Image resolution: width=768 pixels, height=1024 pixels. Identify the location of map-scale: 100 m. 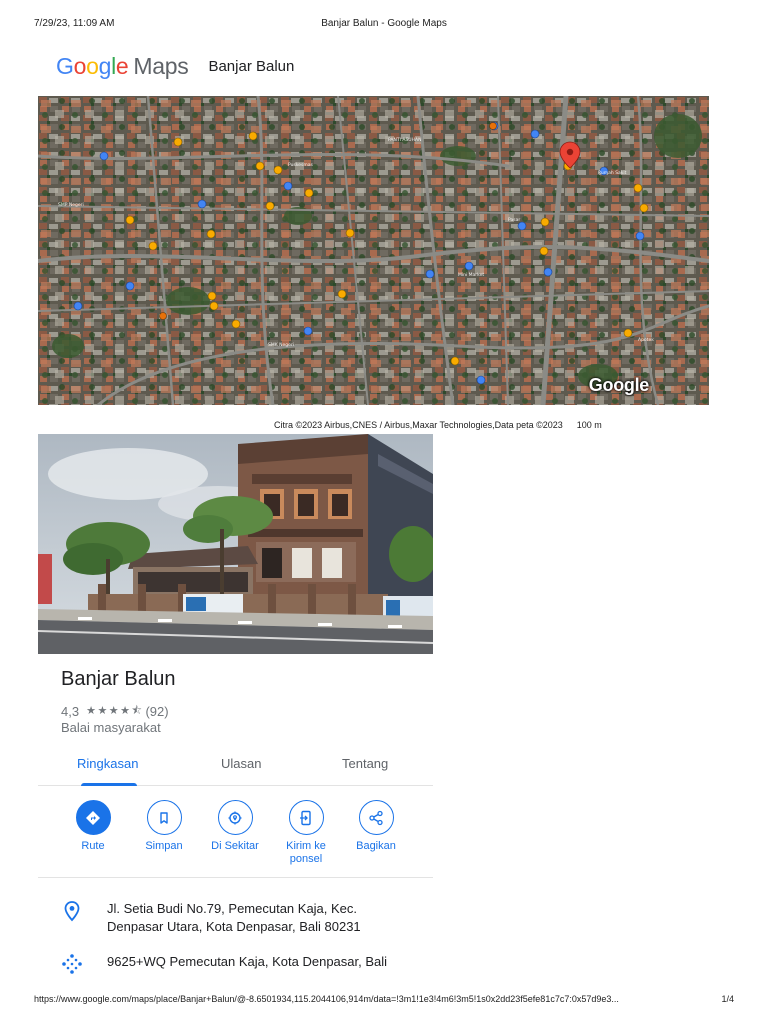
(589, 425).